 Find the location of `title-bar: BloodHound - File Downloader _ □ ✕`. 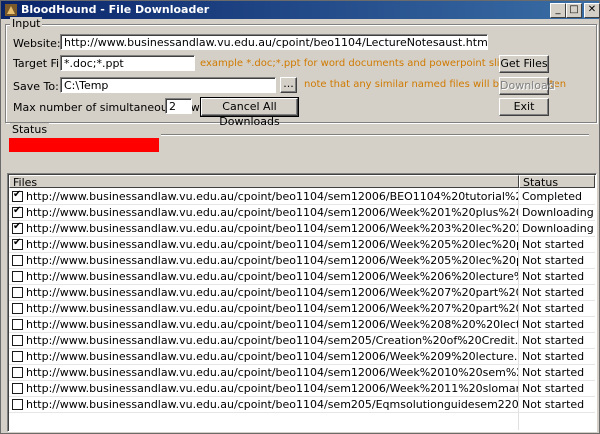

title-bar: BloodHound - File Downloader _ □ ✕ is located at coordinates (300, 10).